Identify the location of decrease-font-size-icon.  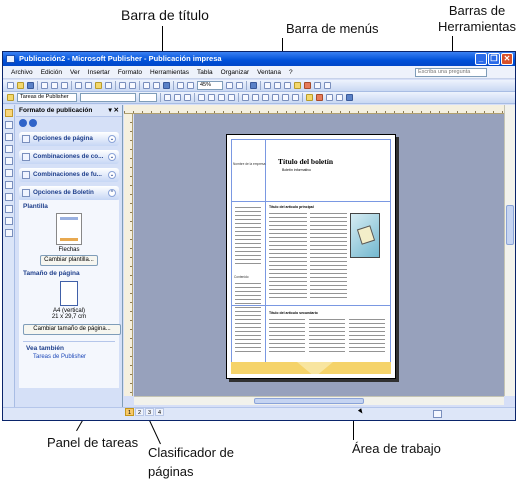
(285, 97).